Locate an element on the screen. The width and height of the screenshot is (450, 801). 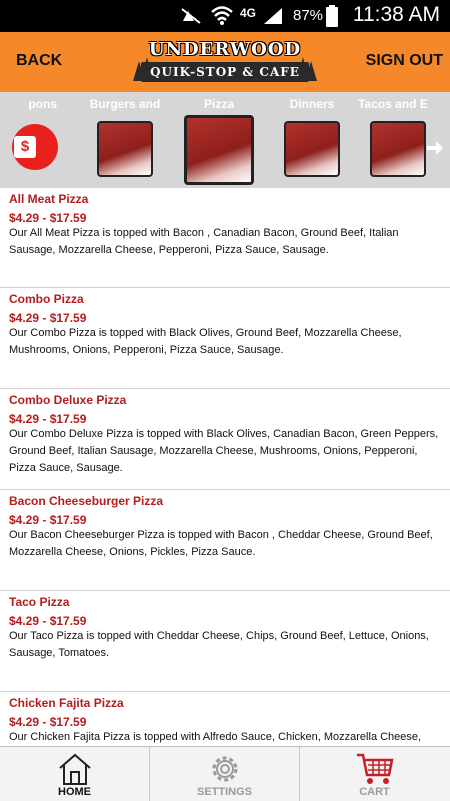
category-label: pons is located at coordinates (42, 104).